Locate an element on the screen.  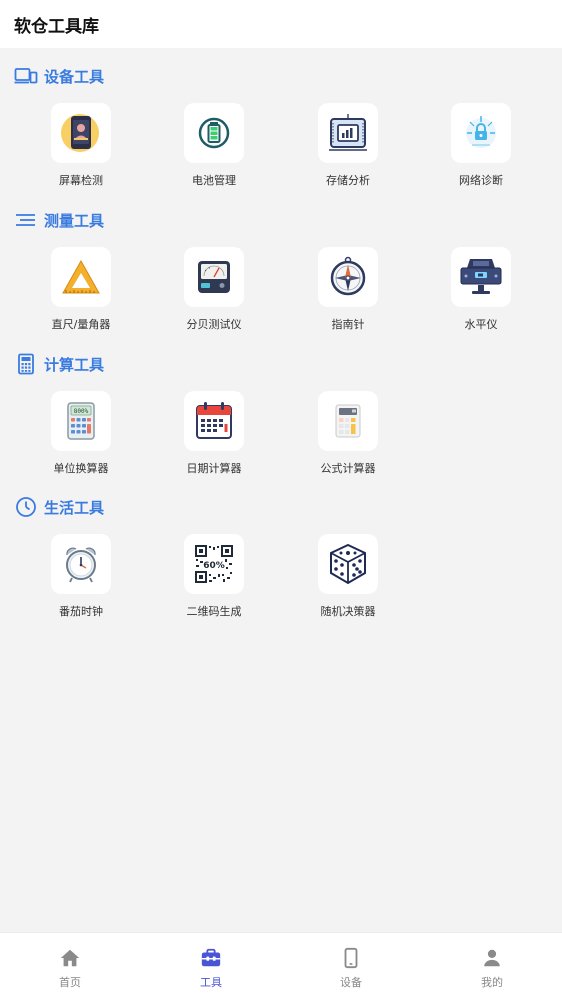
network-lock-icon is located at coordinates (481, 132).